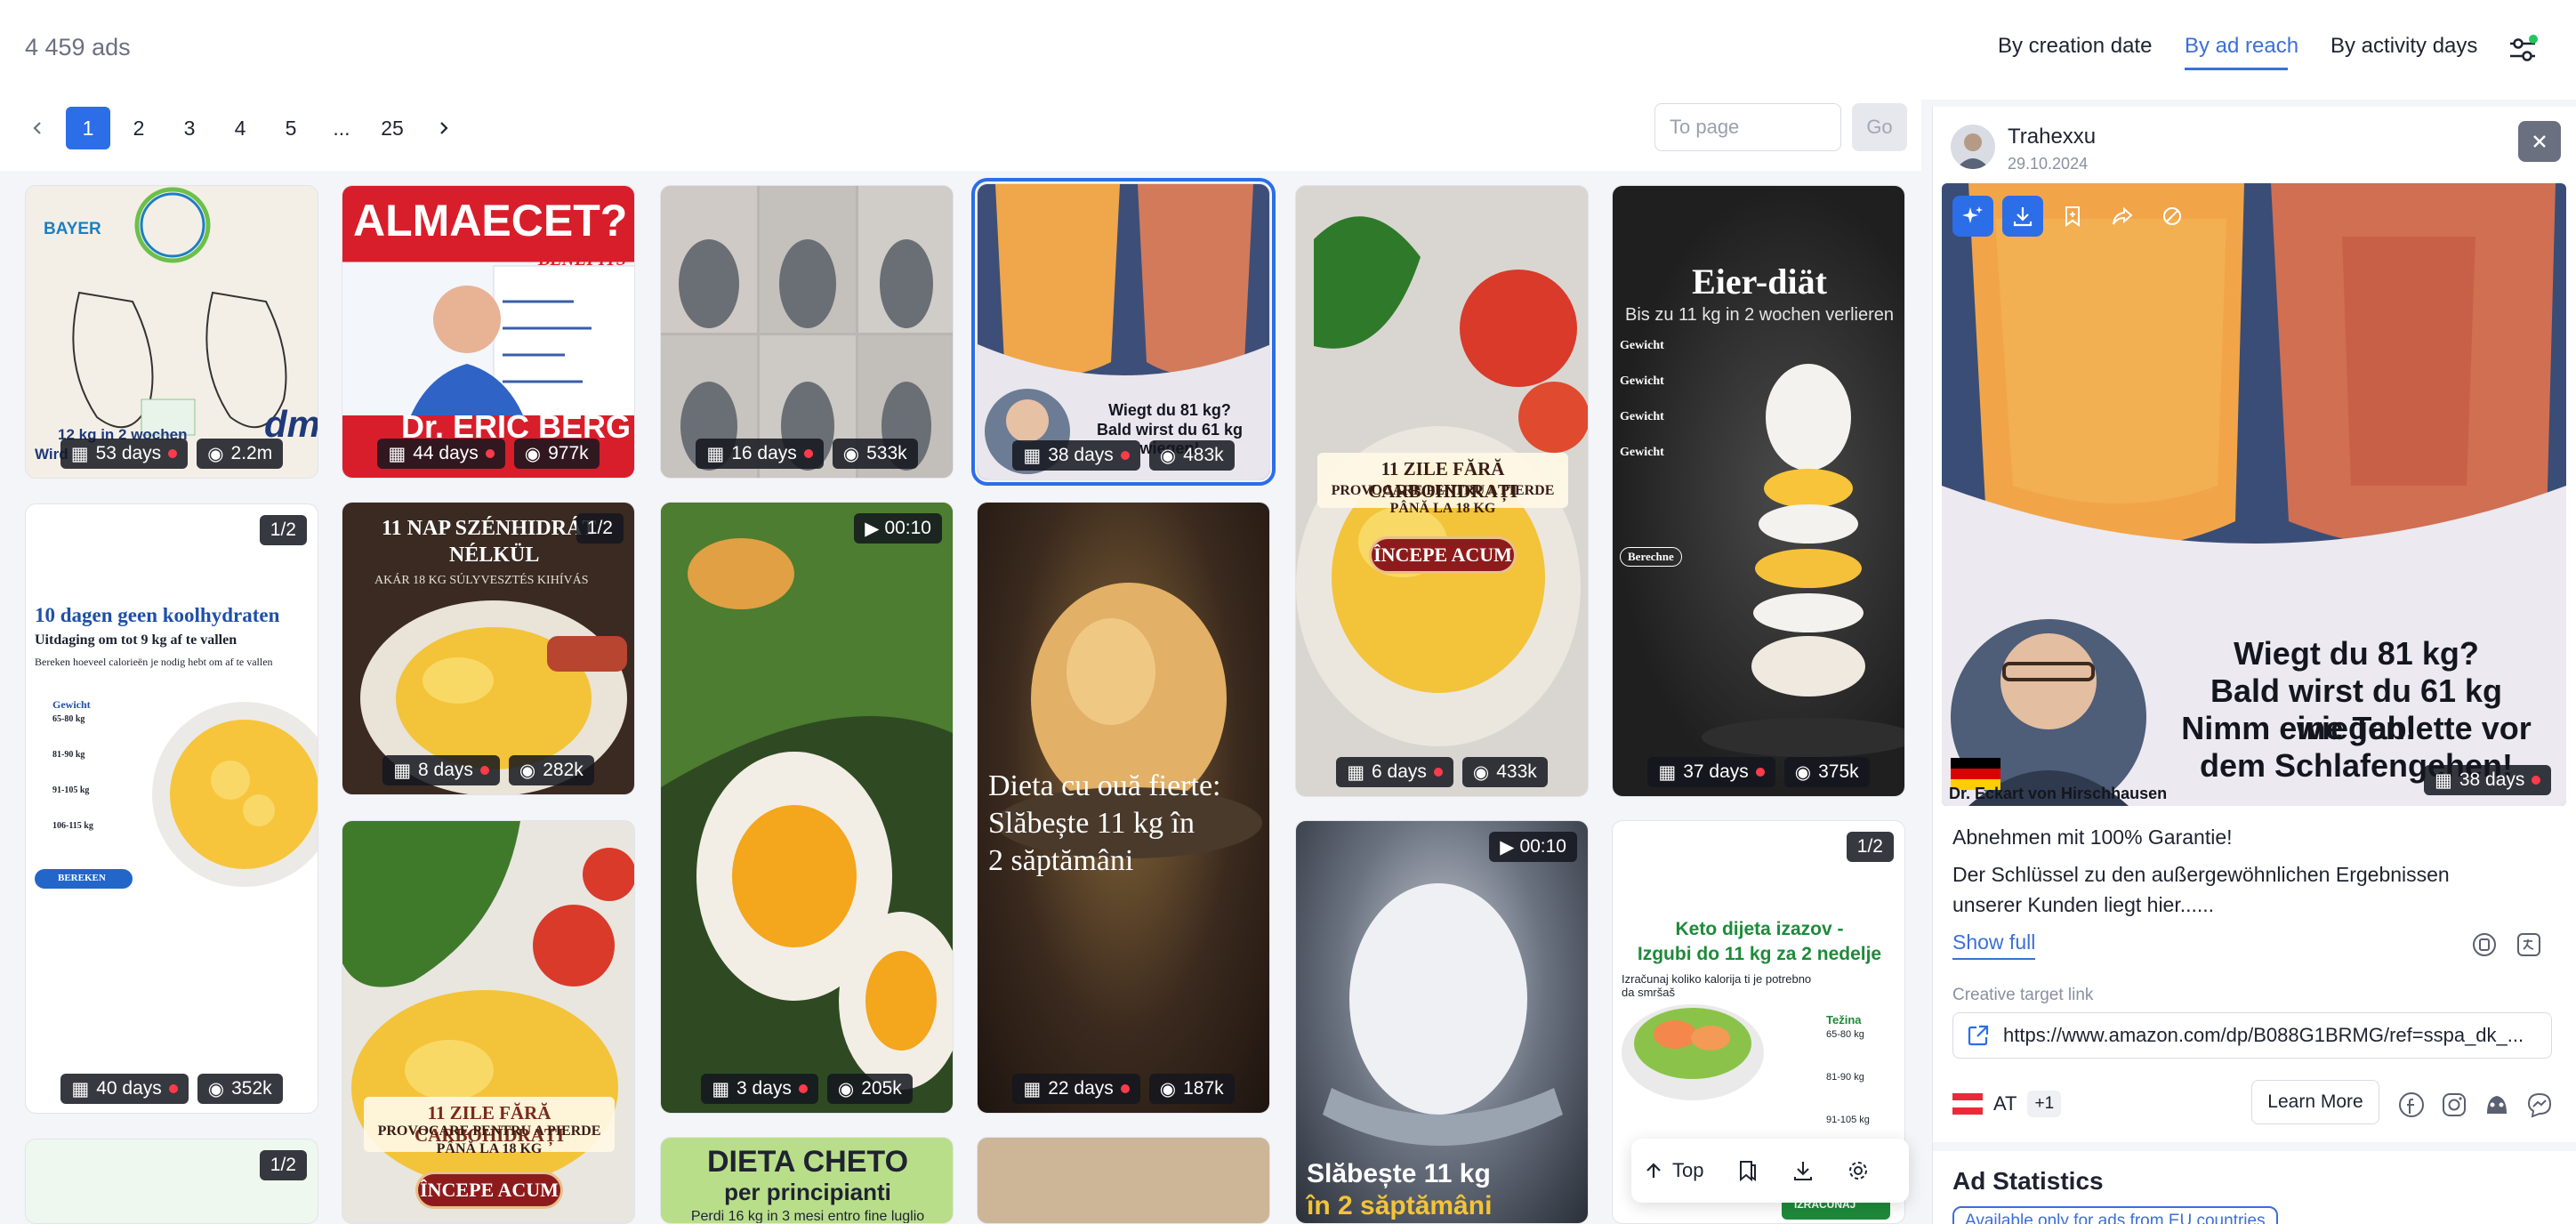  Describe the element at coordinates (171, 1181) in the screenshot. I see `ad-card: 1/2` at that location.